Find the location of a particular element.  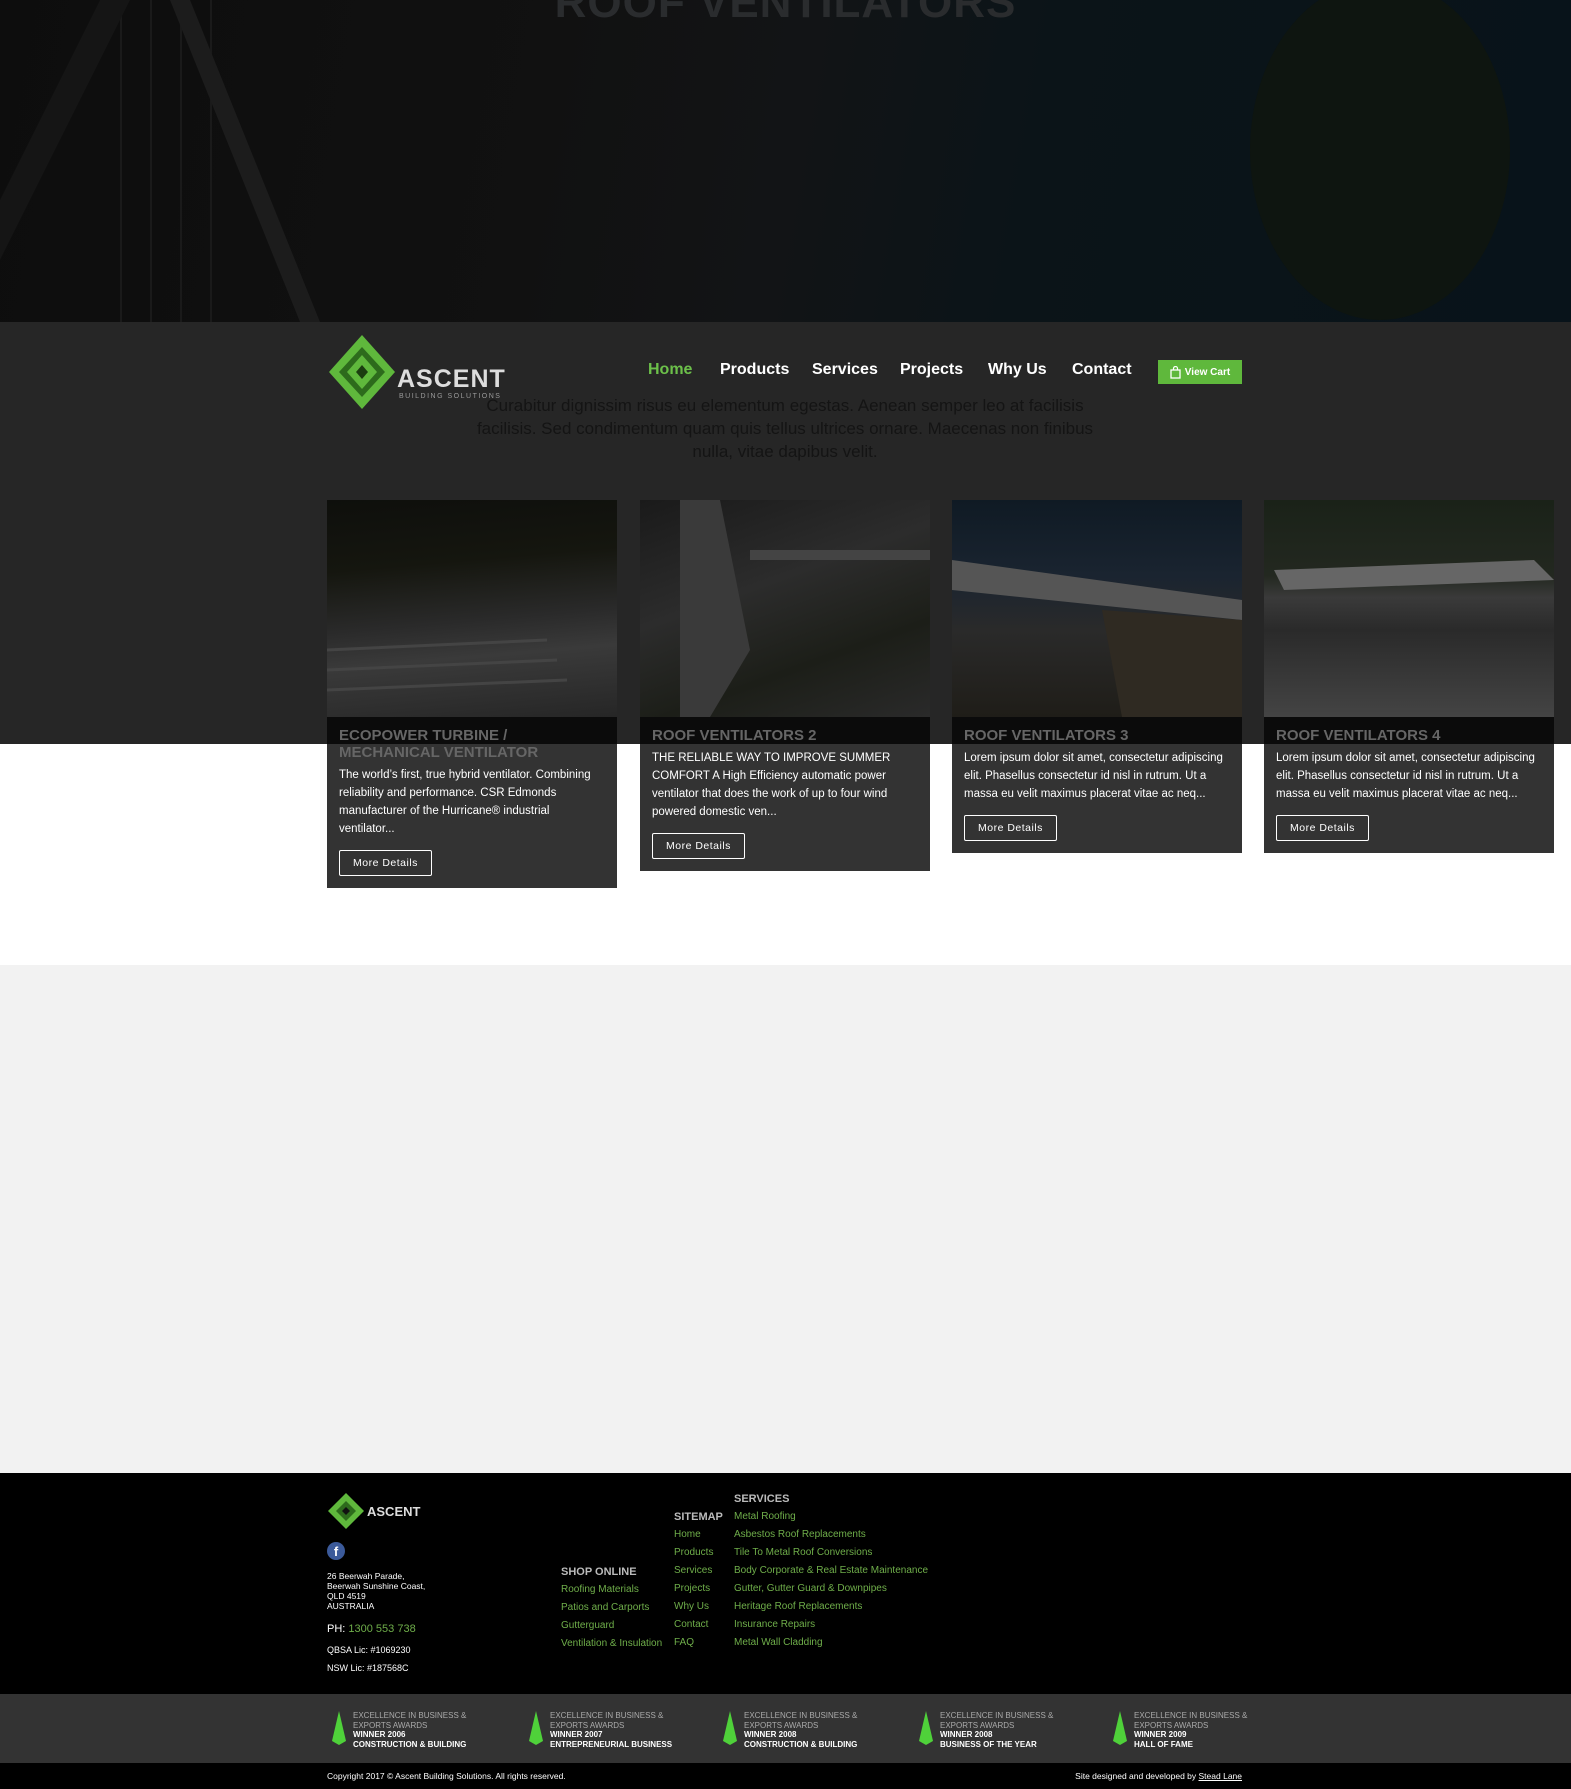

phone-number: 1300 553 738 is located at coordinates (381, 1629).